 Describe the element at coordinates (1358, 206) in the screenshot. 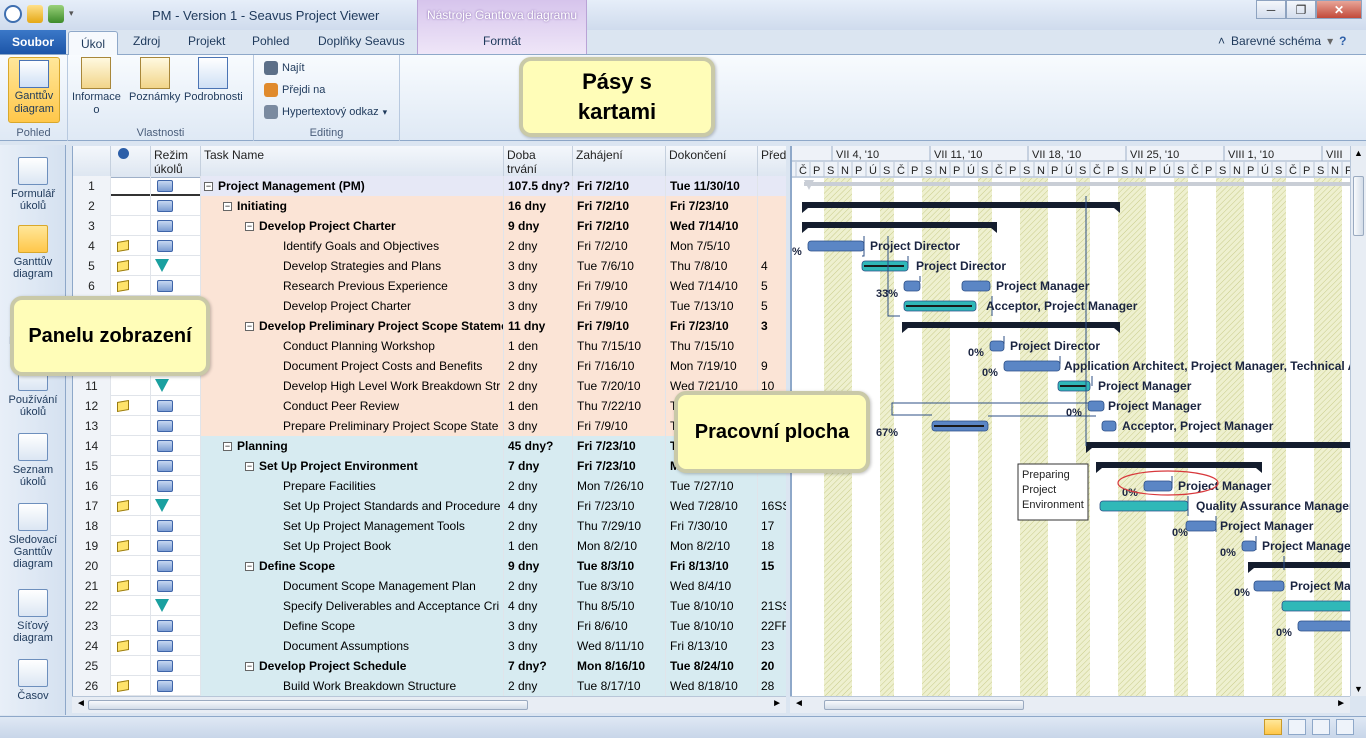

I see `vscroll-thumb` at that location.